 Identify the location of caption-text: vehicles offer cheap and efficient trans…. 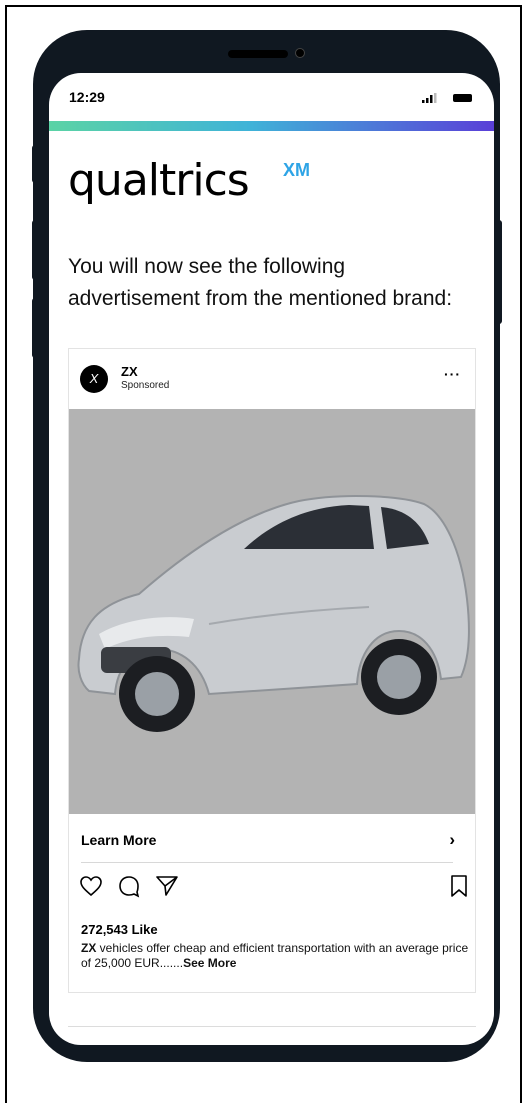
(275, 955).